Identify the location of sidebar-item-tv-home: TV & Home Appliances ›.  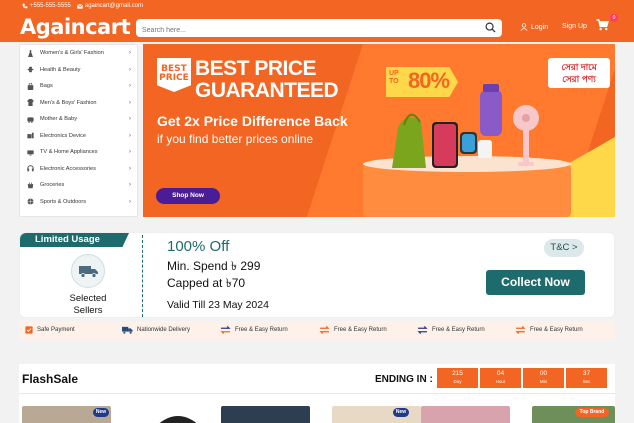
(78, 152).